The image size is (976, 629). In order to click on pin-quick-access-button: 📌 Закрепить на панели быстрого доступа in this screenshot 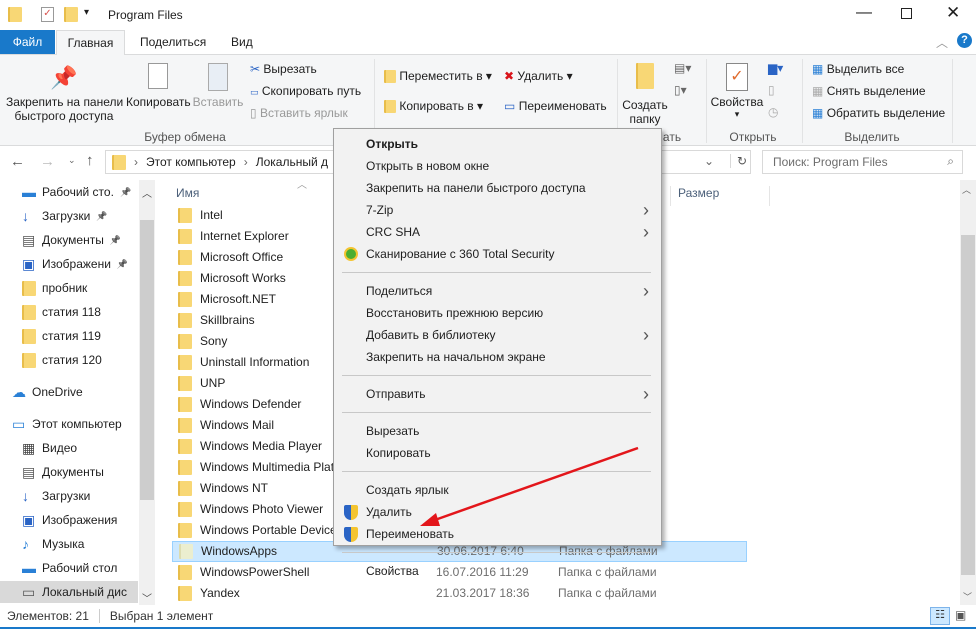, I will do `click(64, 94)`.